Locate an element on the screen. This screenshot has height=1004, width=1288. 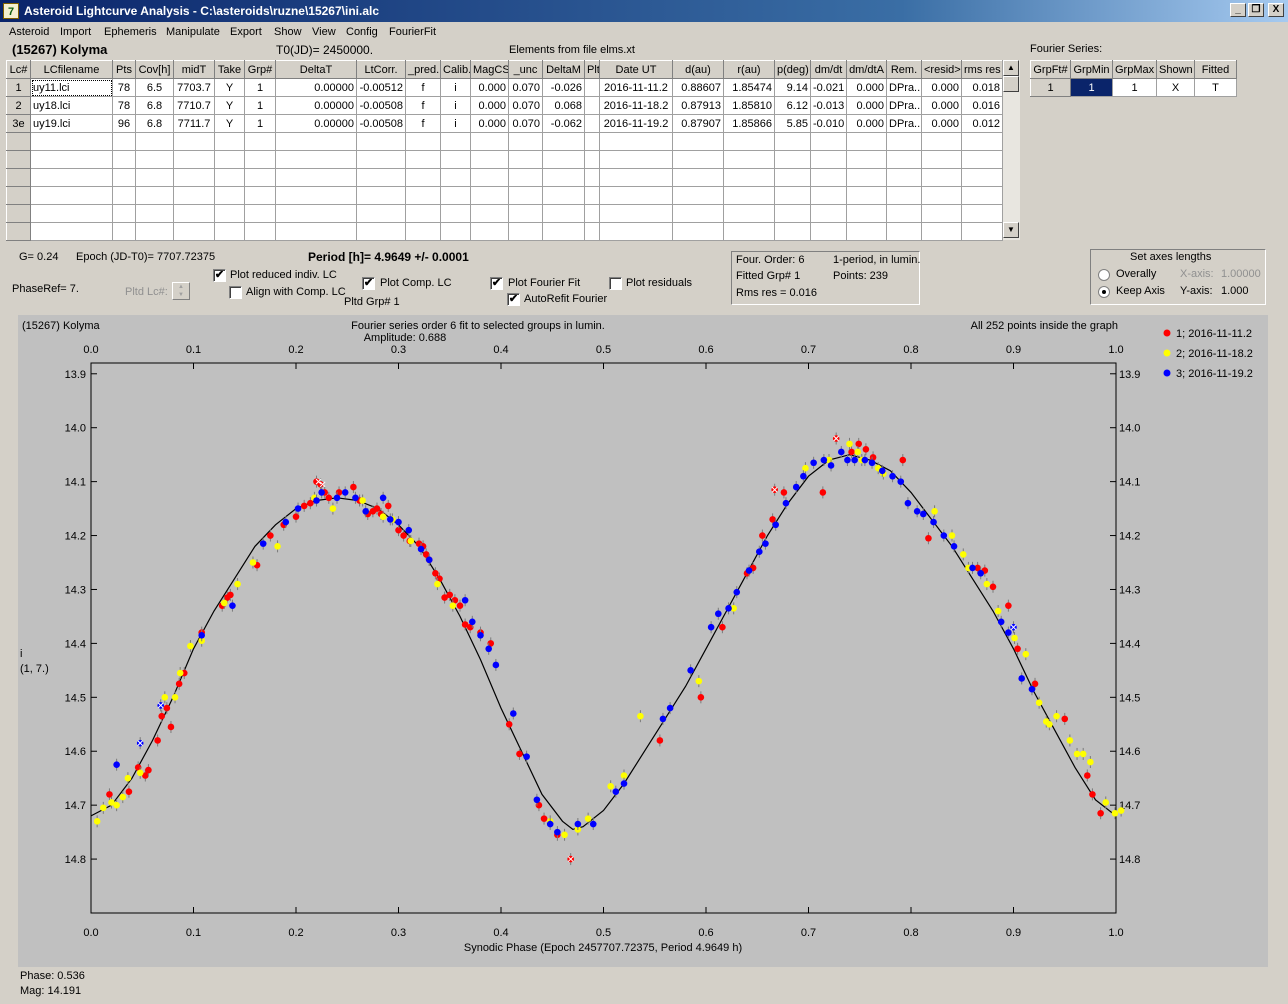
plot-reduced-checkbox: ✔ is located at coordinates (219, 275).